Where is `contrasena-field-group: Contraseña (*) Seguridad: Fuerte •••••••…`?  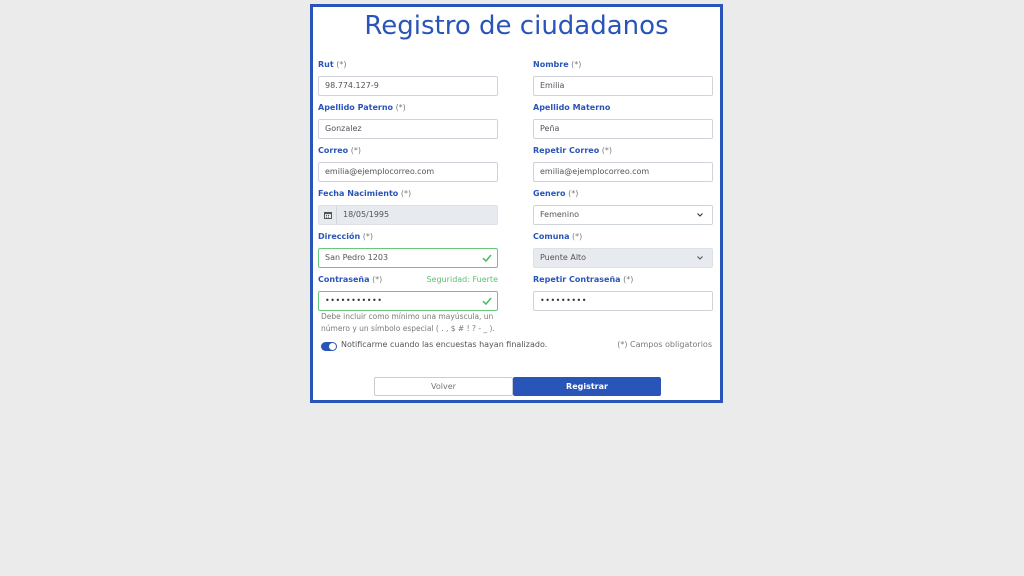 contrasena-field-group: Contraseña (*) Seguridad: Fuerte •••••••… is located at coordinates (408, 292).